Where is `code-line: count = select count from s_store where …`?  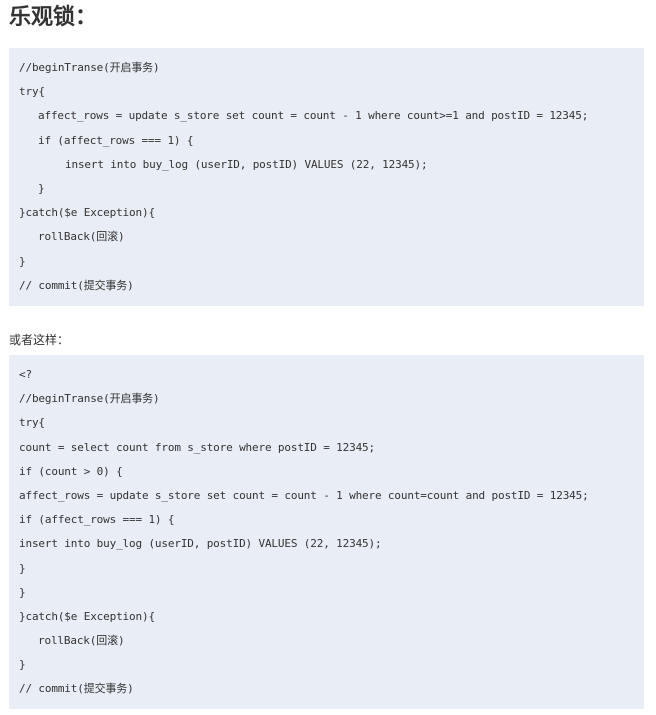 code-line: count = select count from s_store where … is located at coordinates (197, 447).